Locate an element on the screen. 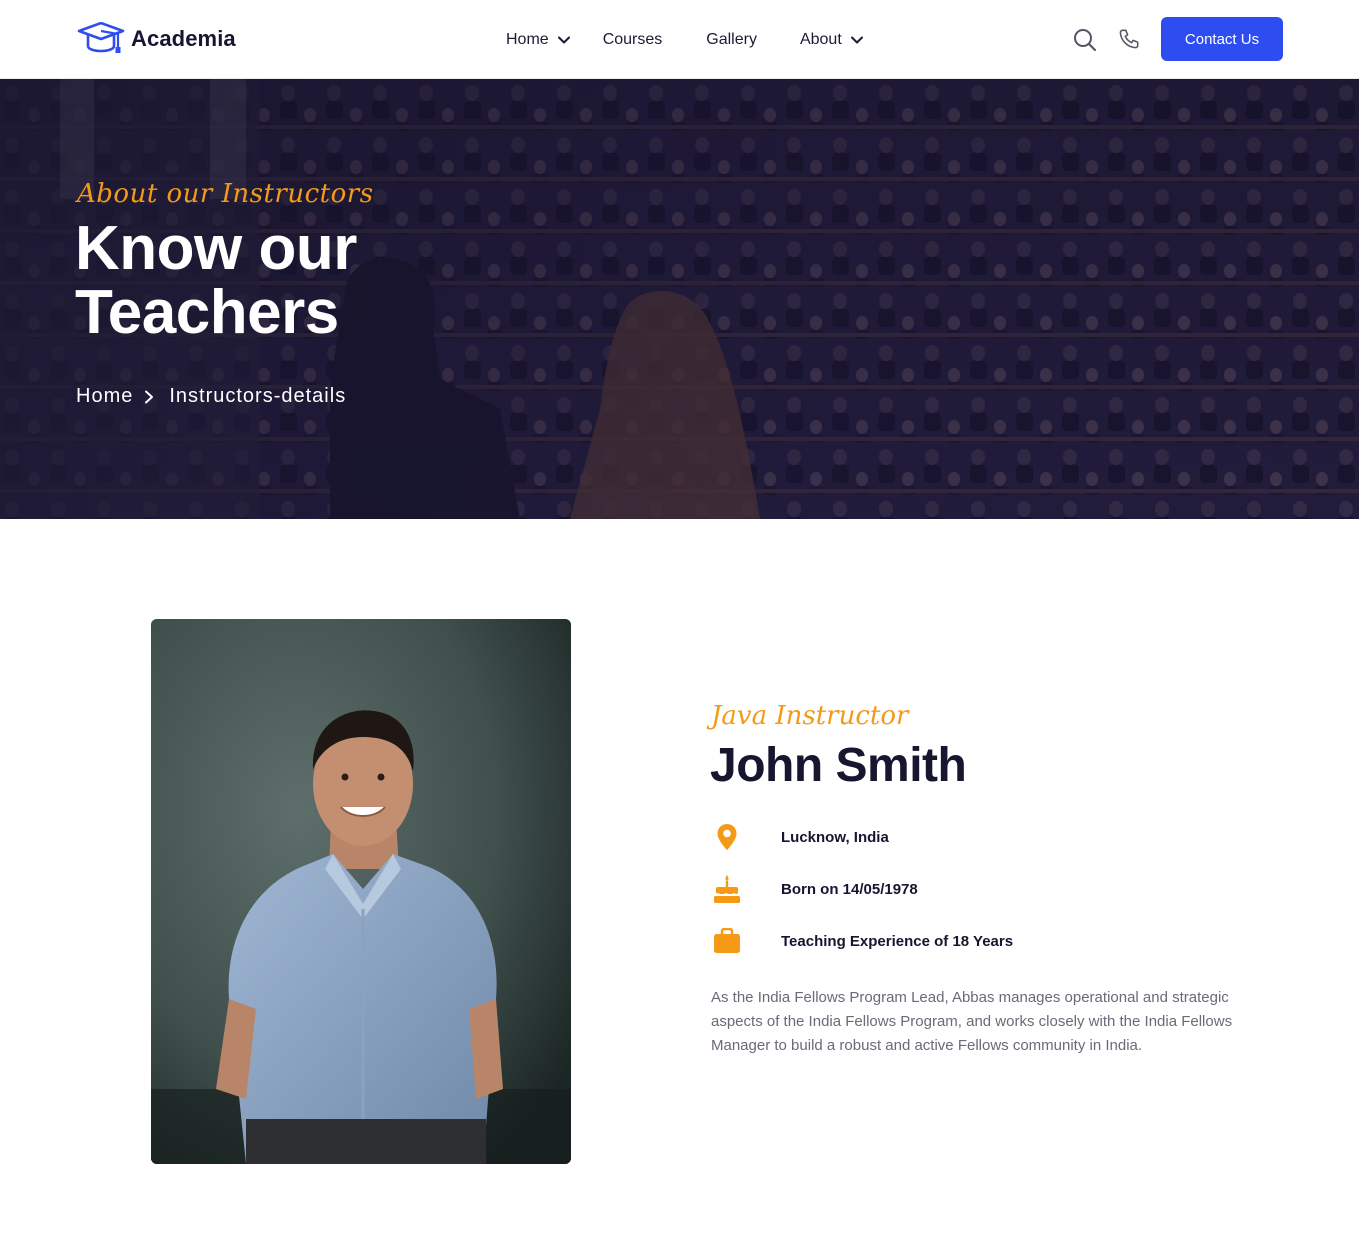 This screenshot has width=1359, height=1238. logo-text: Academia is located at coordinates (183, 38).